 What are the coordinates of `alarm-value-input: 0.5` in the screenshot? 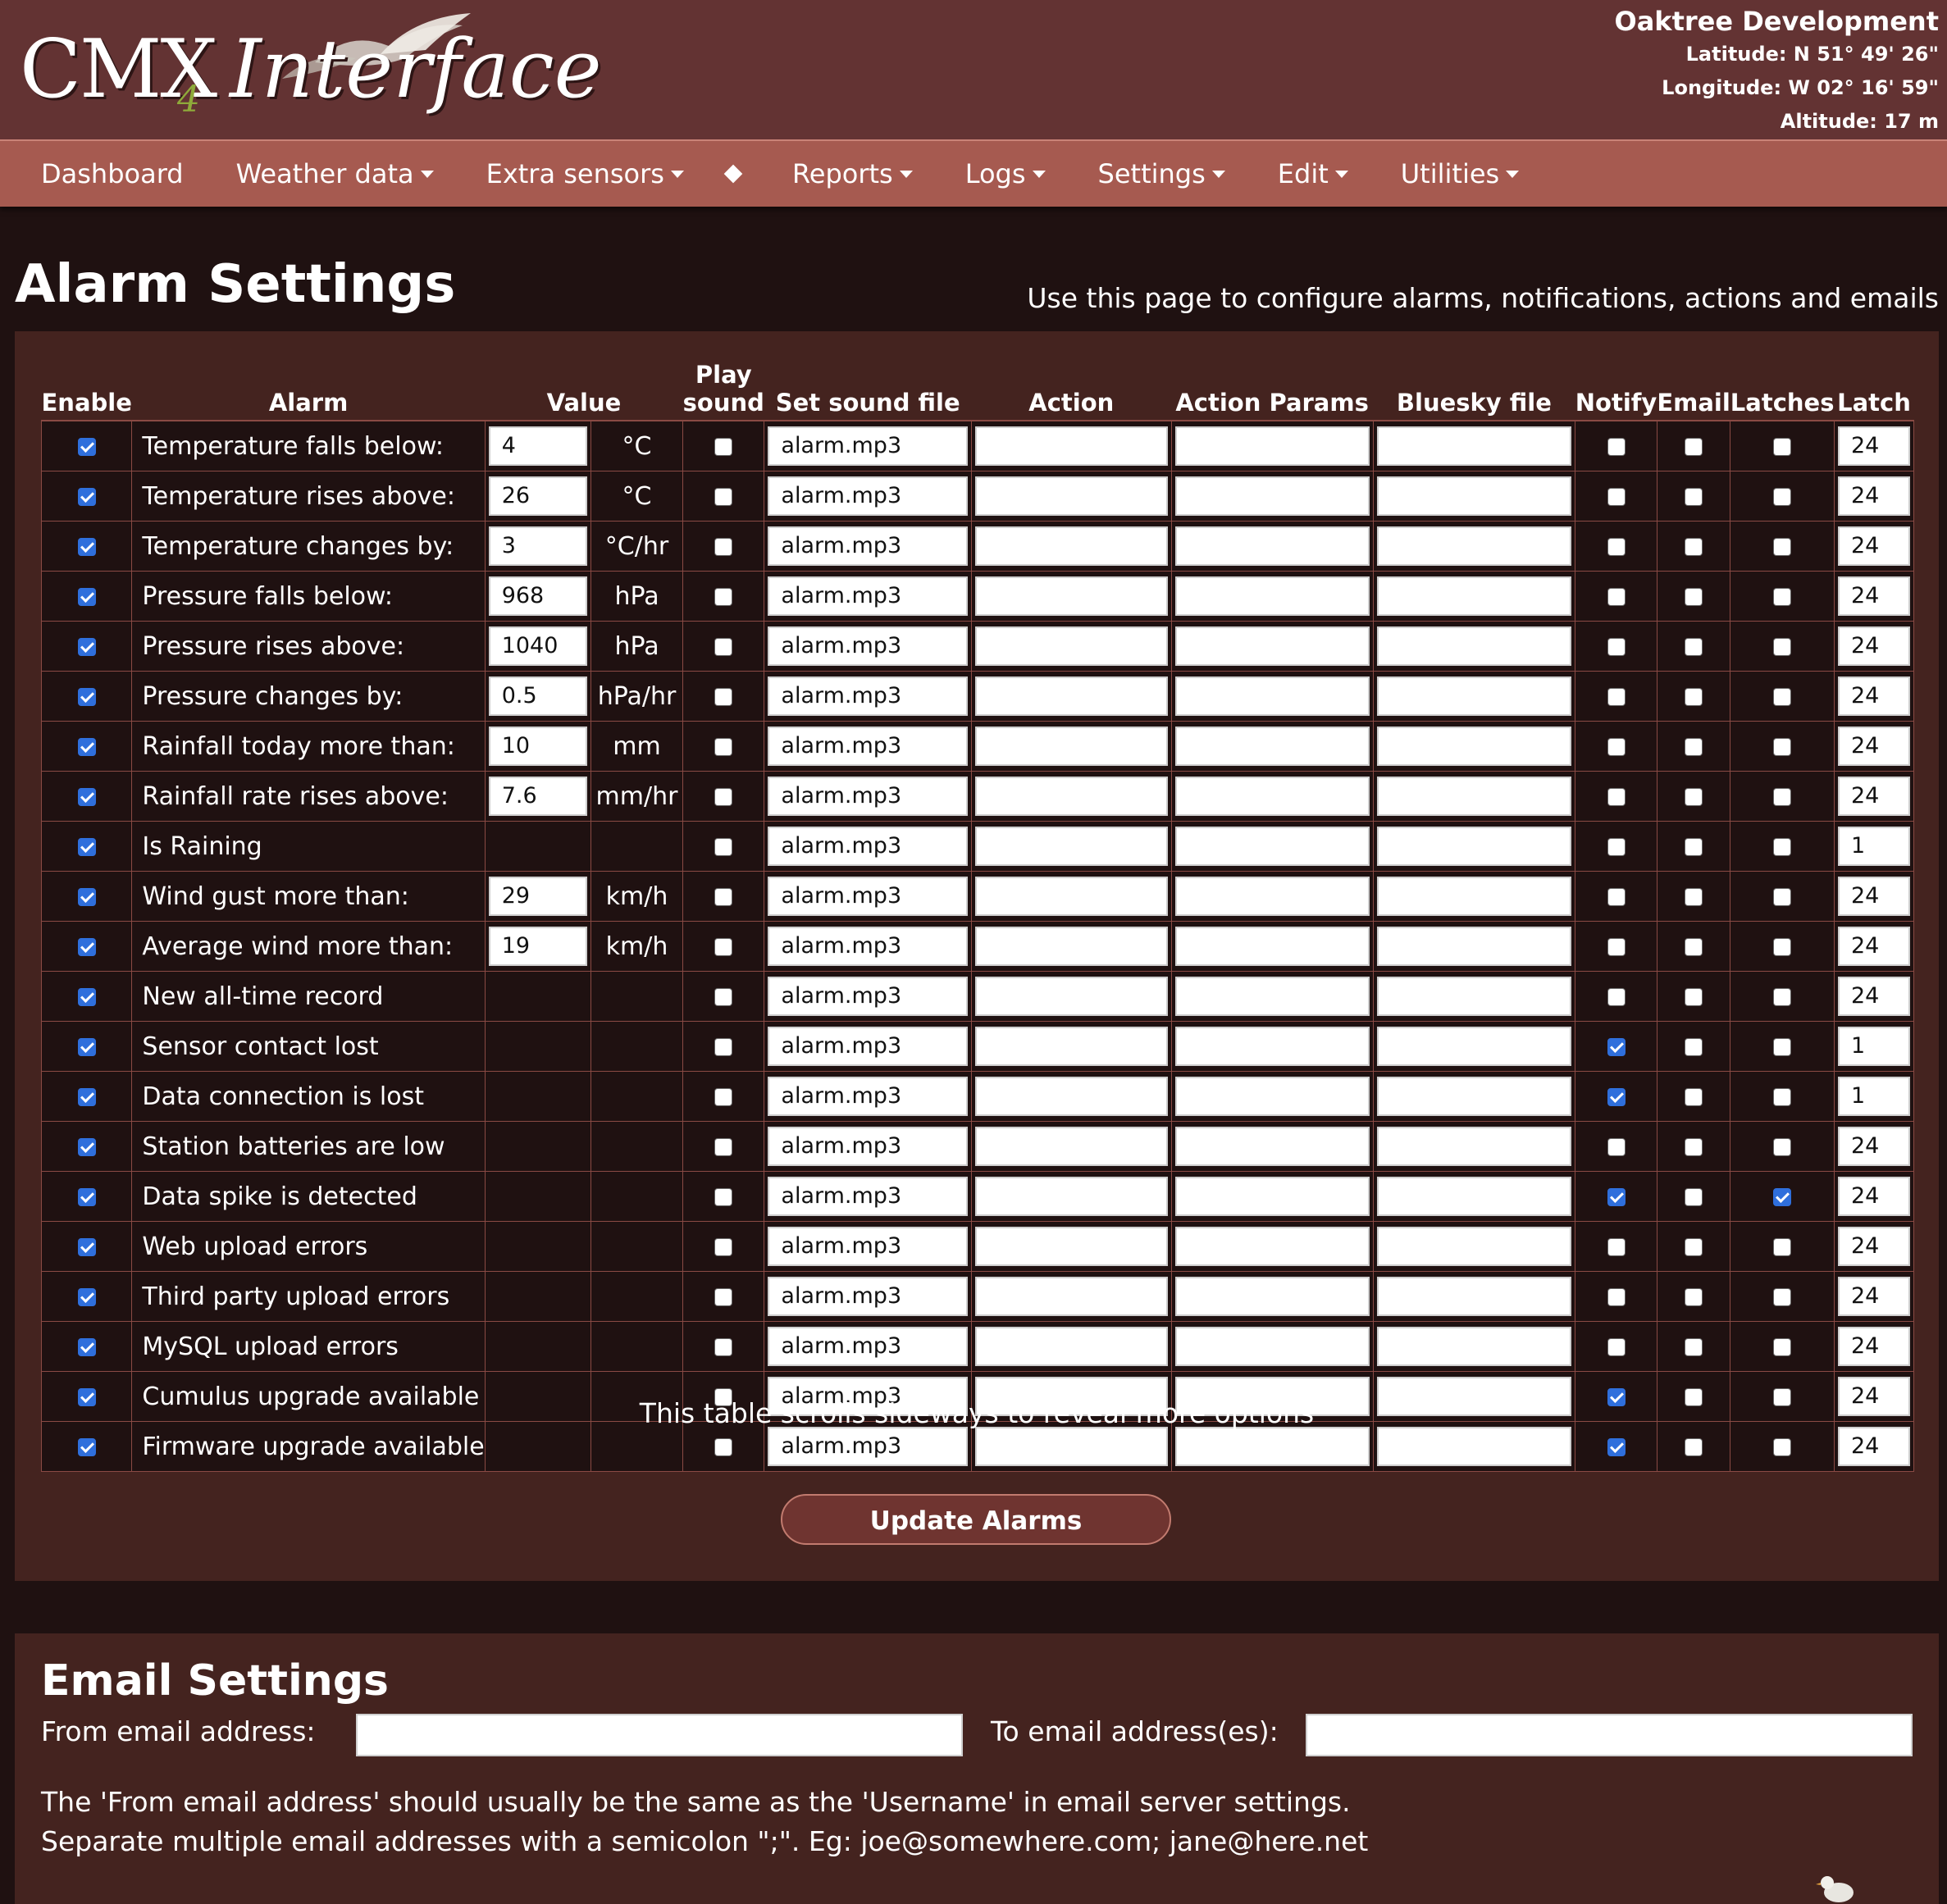 It's located at (537, 696).